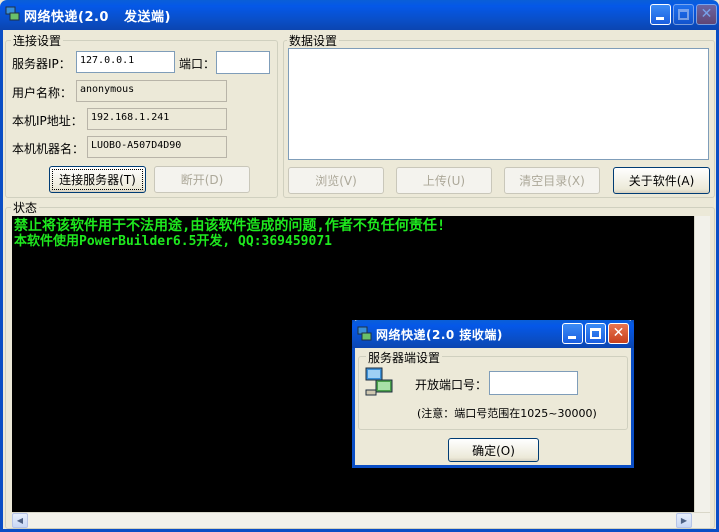 Image resolution: width=719 pixels, height=532 pixels. Describe the element at coordinates (197, 64) in the screenshot. I see `port-label: 端口：` at that location.